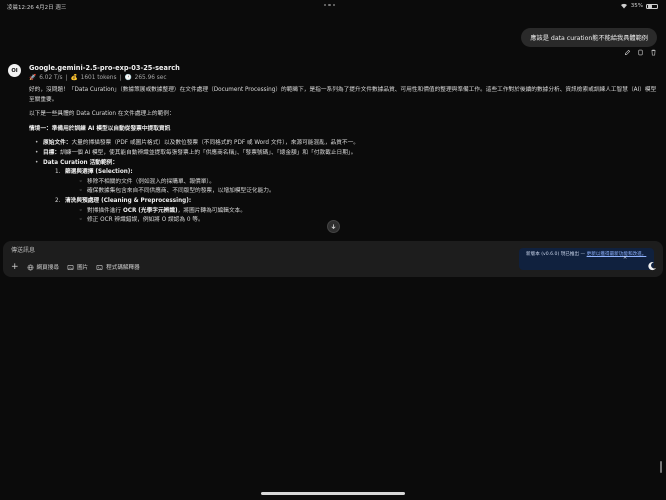 Image resolution: width=666 pixels, height=500 pixels. Describe the element at coordinates (14, 70) in the screenshot. I see `assistant-avatar: OI` at that location.